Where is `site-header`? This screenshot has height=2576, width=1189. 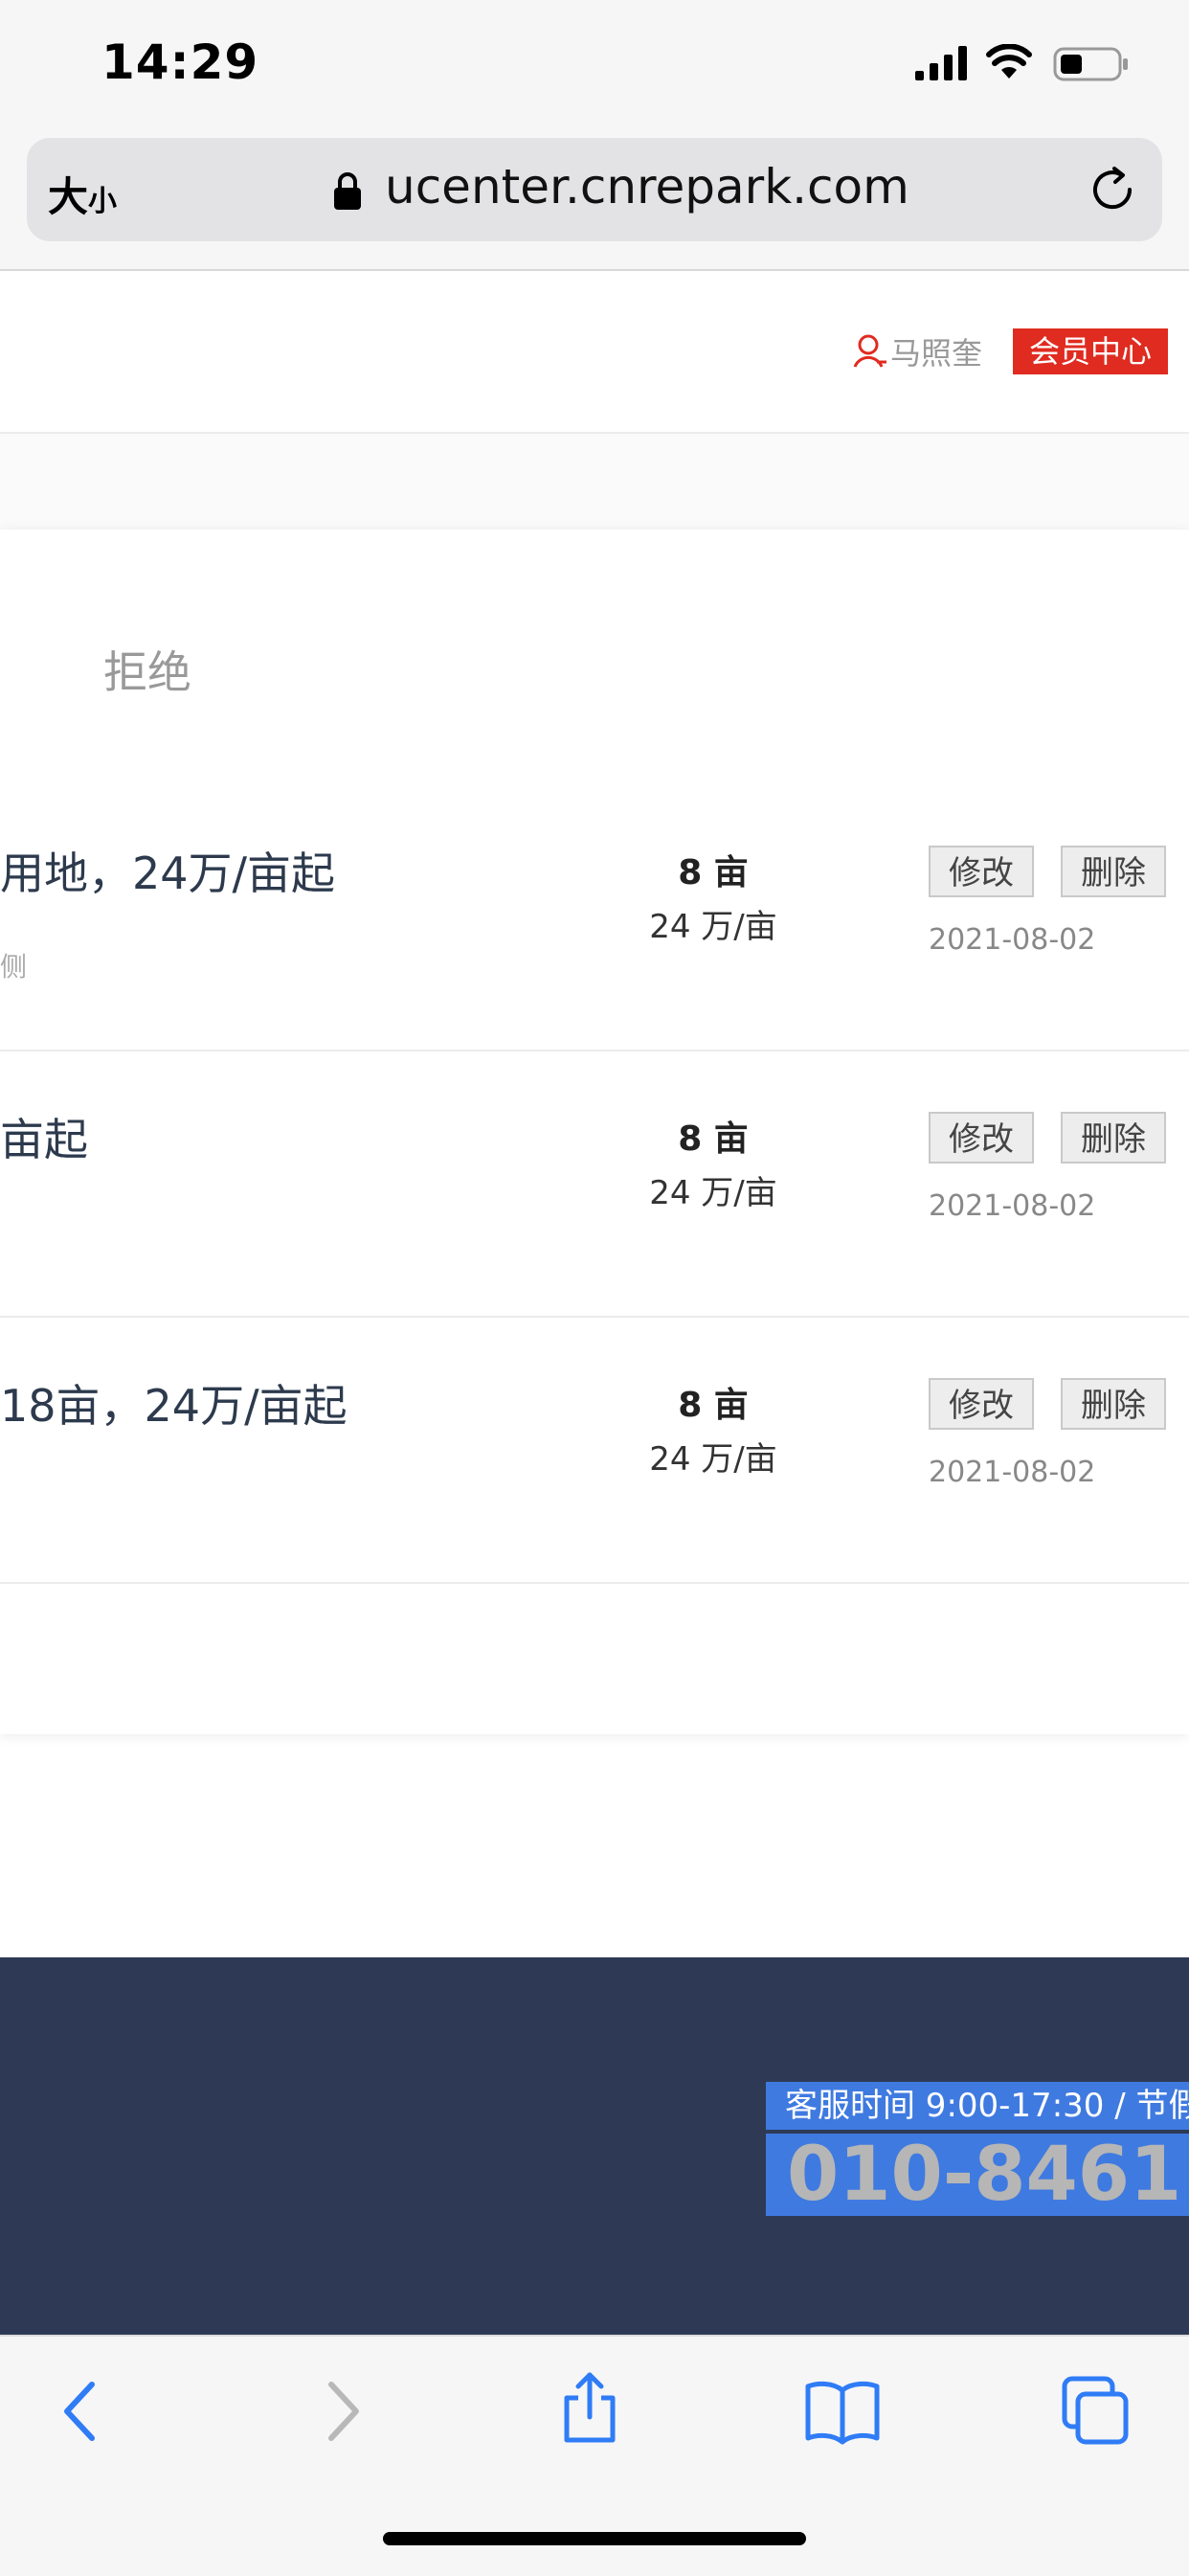 site-header is located at coordinates (594, 352).